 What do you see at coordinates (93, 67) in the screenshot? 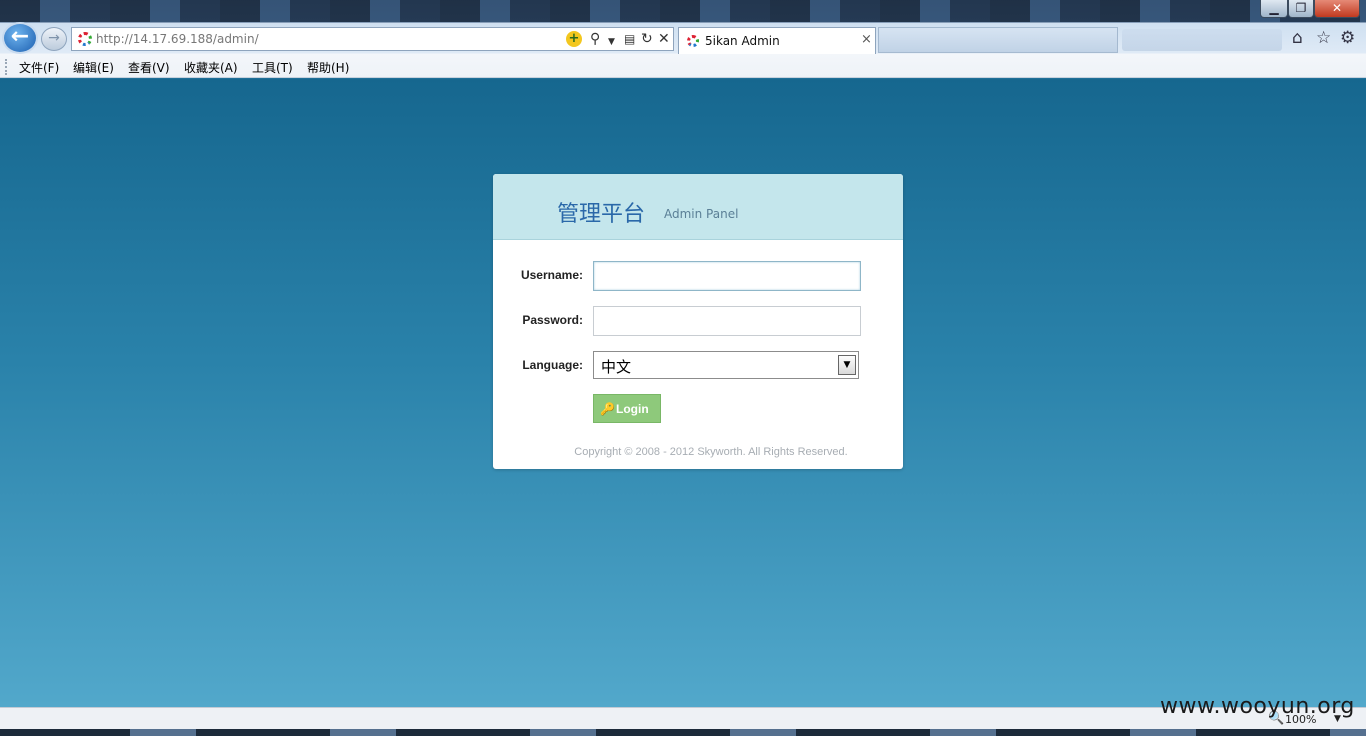
I see `menu-edit: 编辑(E)` at bounding box center [93, 67].